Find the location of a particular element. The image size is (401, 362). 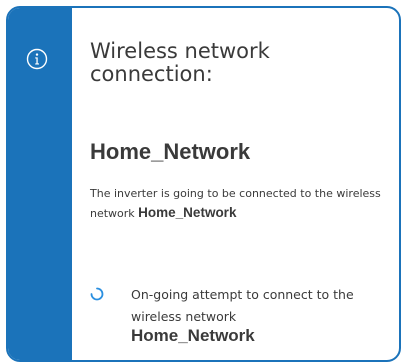

status-network-name: Home_Network is located at coordinates (193, 335).